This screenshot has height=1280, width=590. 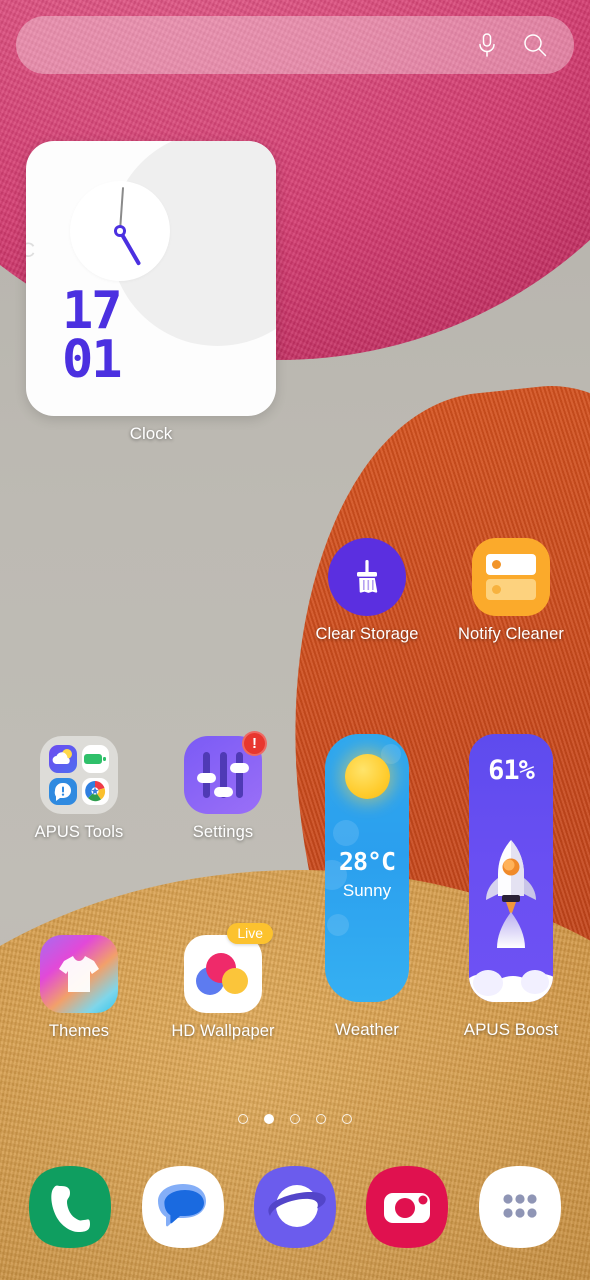 What do you see at coordinates (367, 1029) in the screenshot?
I see `weather-widget-label: Weather` at bounding box center [367, 1029].